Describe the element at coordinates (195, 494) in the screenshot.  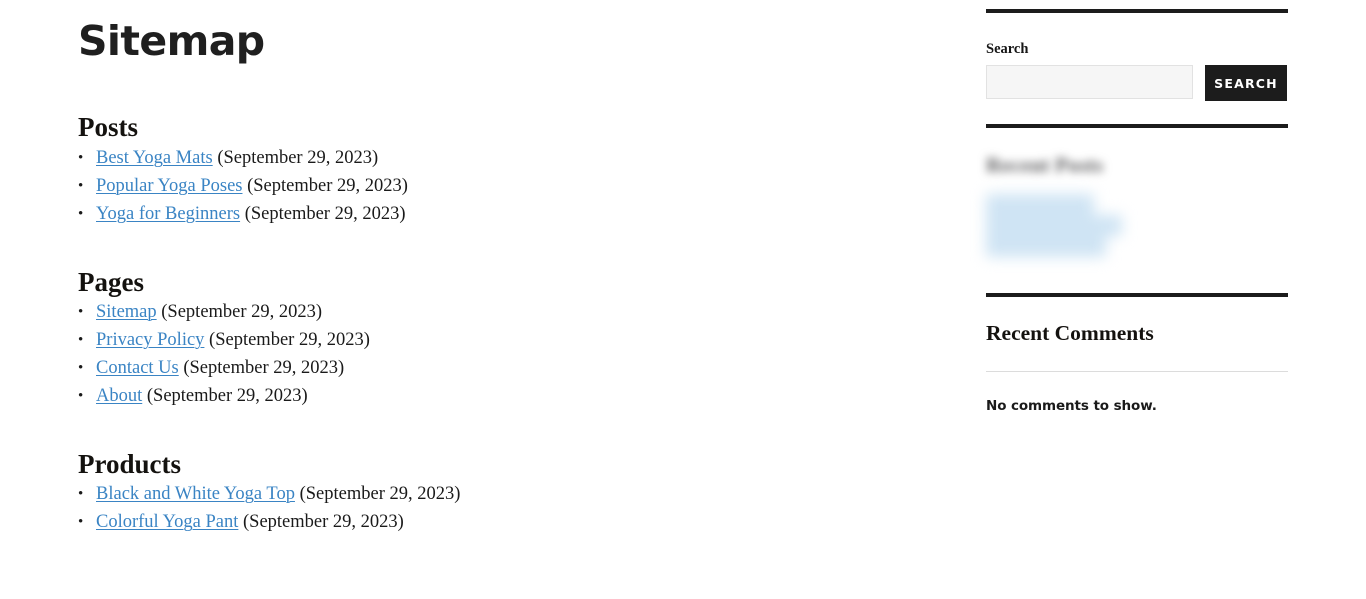
I see `sitemap-link: Black and White Yoga Top` at that location.